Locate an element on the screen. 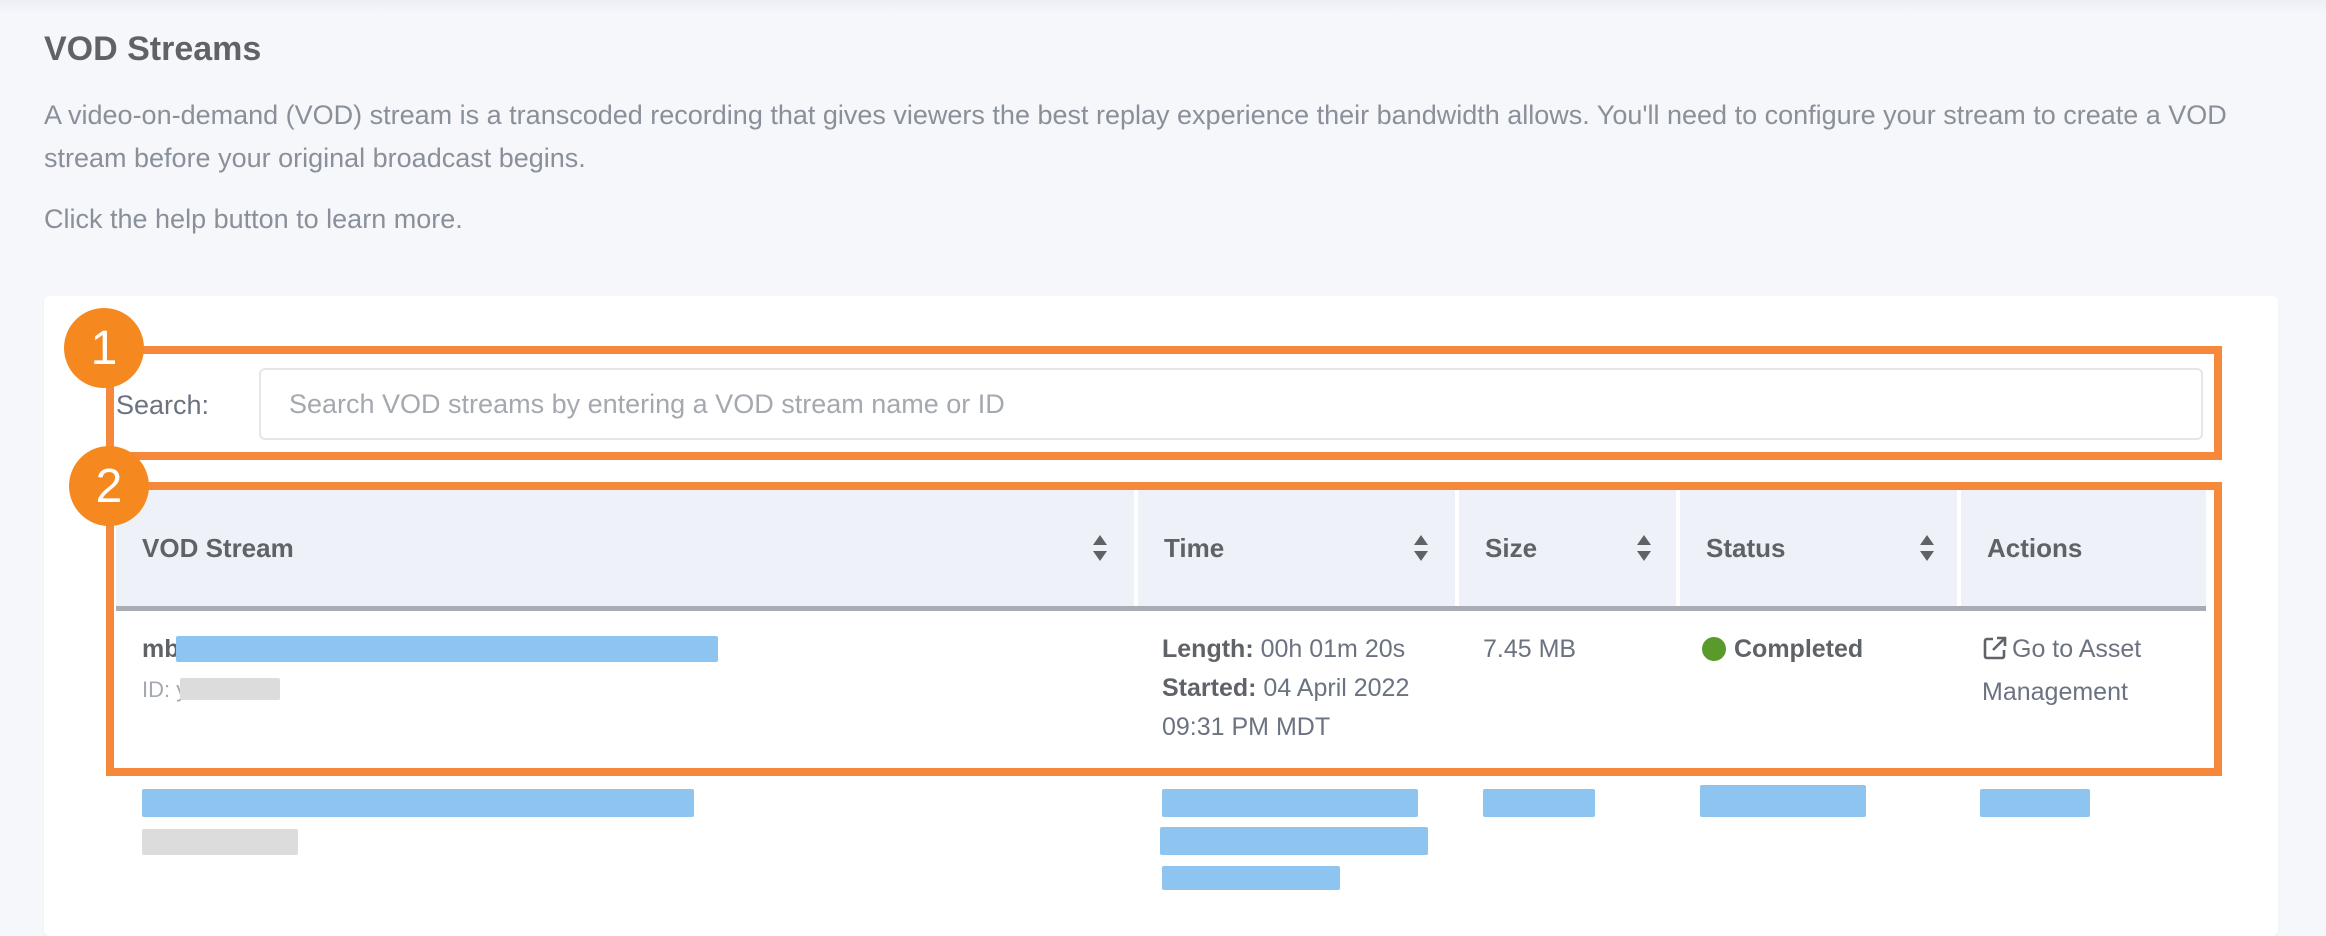 This screenshot has width=2326, height=936. redacted-action is located at coordinates (2035, 803).